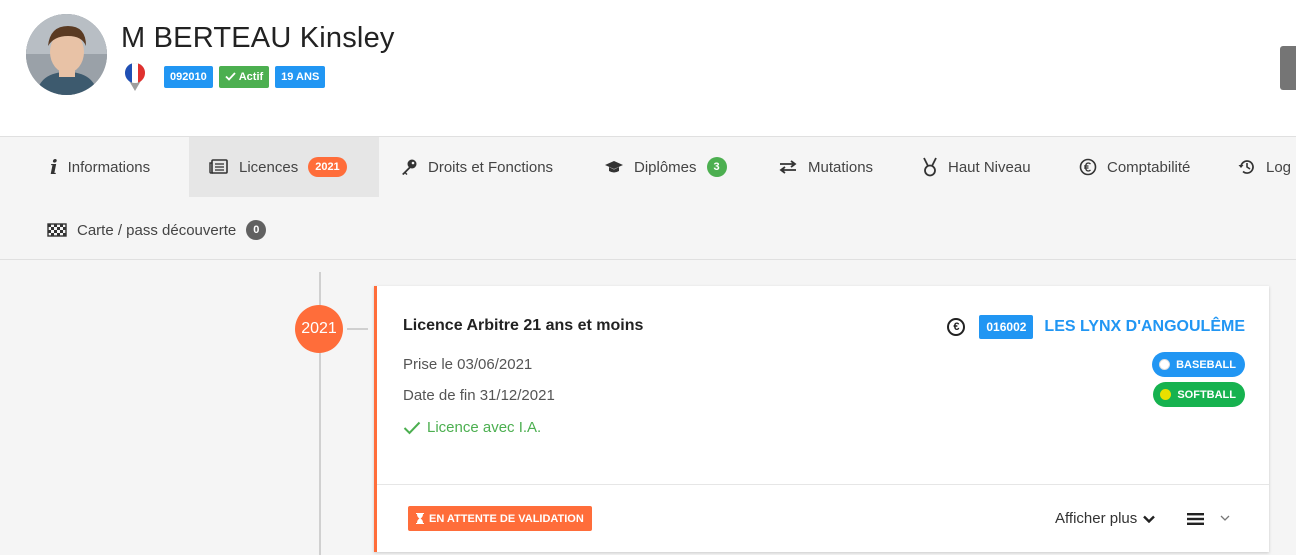 The width and height of the screenshot is (1296, 555). I want to click on dropdown-caret-icon, so click(1225, 518).